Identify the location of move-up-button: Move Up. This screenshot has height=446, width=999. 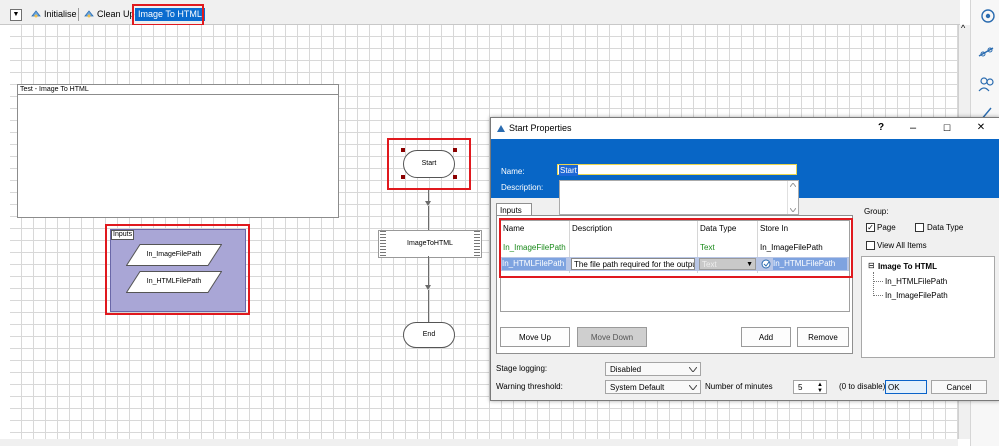
(535, 337).